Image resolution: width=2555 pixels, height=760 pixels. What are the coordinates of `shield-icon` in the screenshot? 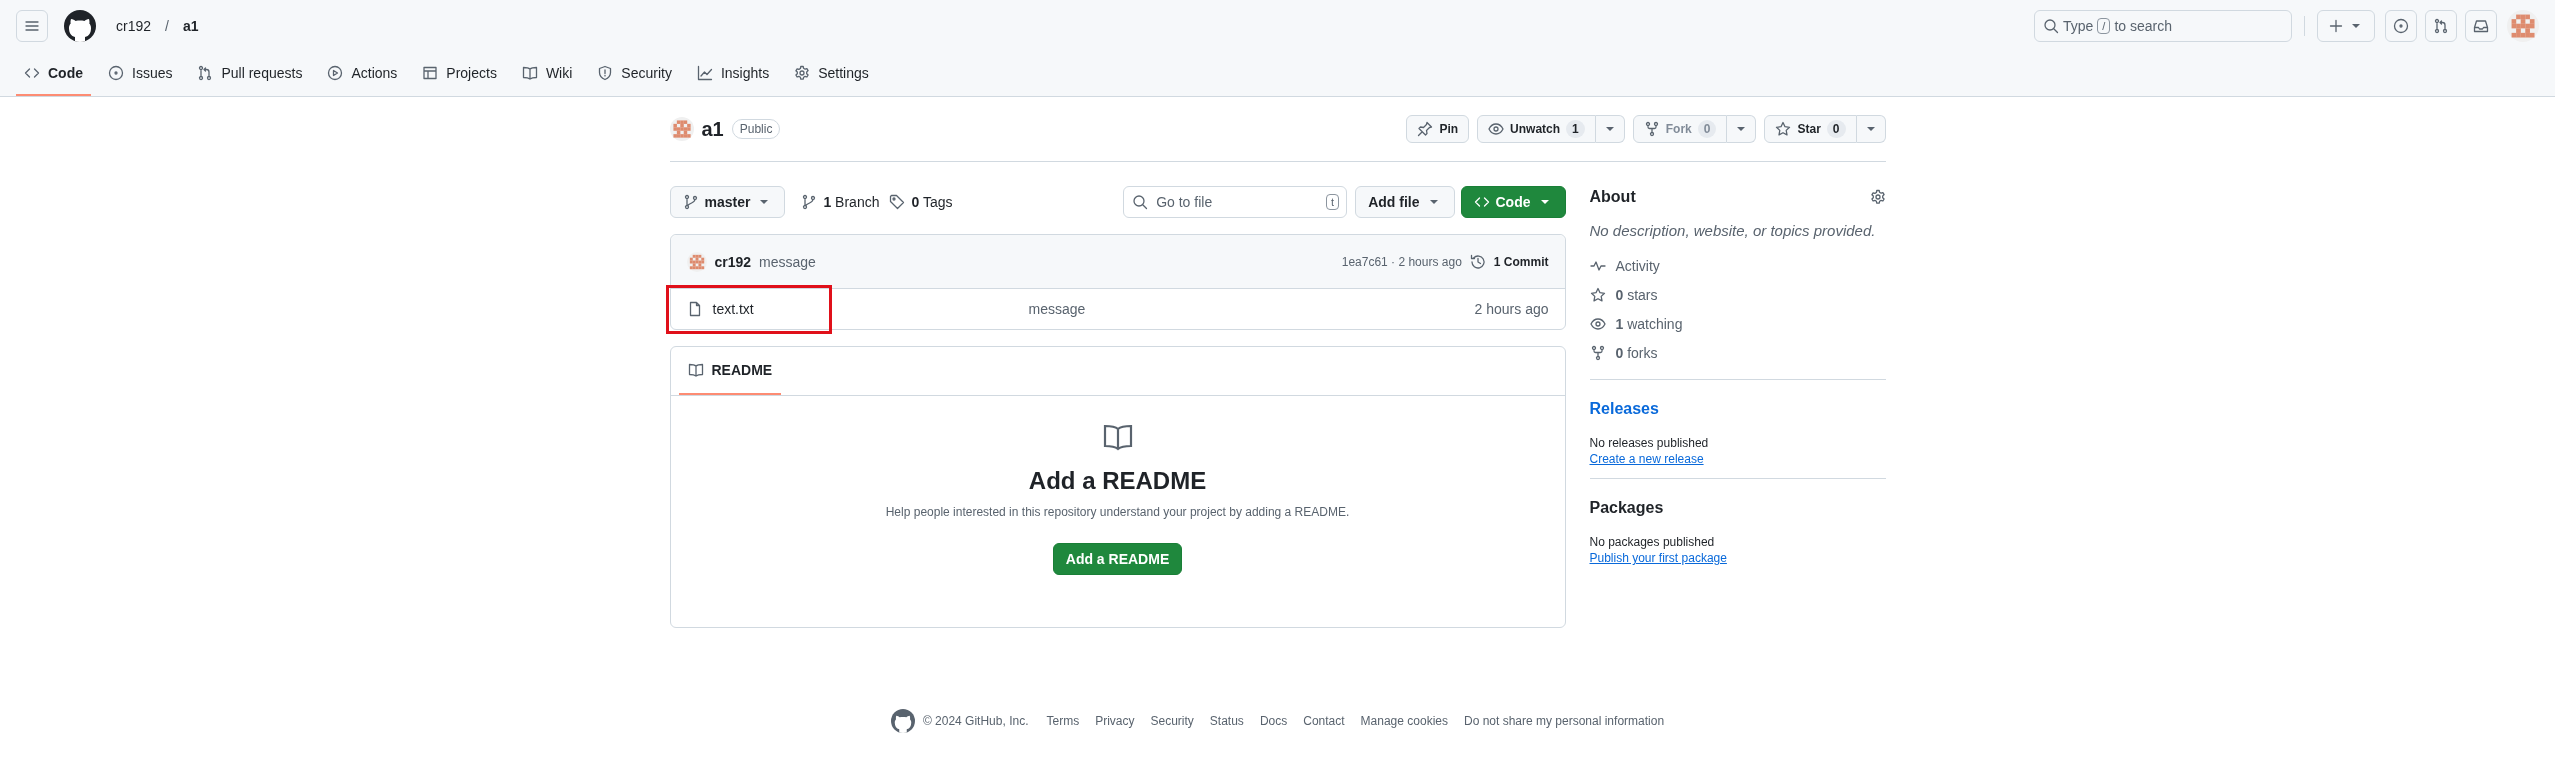 It's located at (605, 73).